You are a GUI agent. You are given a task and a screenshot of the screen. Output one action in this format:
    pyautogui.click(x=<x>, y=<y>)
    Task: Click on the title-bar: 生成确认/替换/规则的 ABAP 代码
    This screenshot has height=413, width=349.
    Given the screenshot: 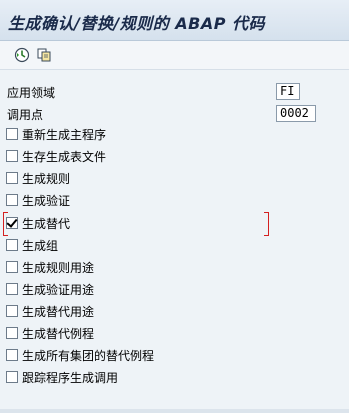 What is the action you would take?
    pyautogui.click(x=174, y=20)
    